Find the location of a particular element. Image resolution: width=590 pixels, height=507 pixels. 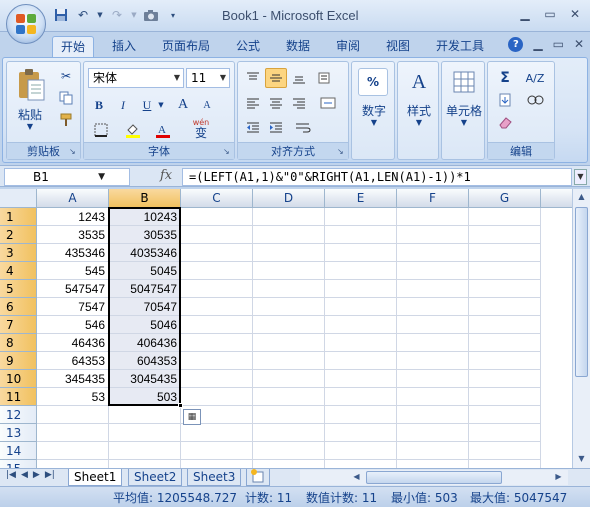

cell-d11 is located at coordinates (289, 397).